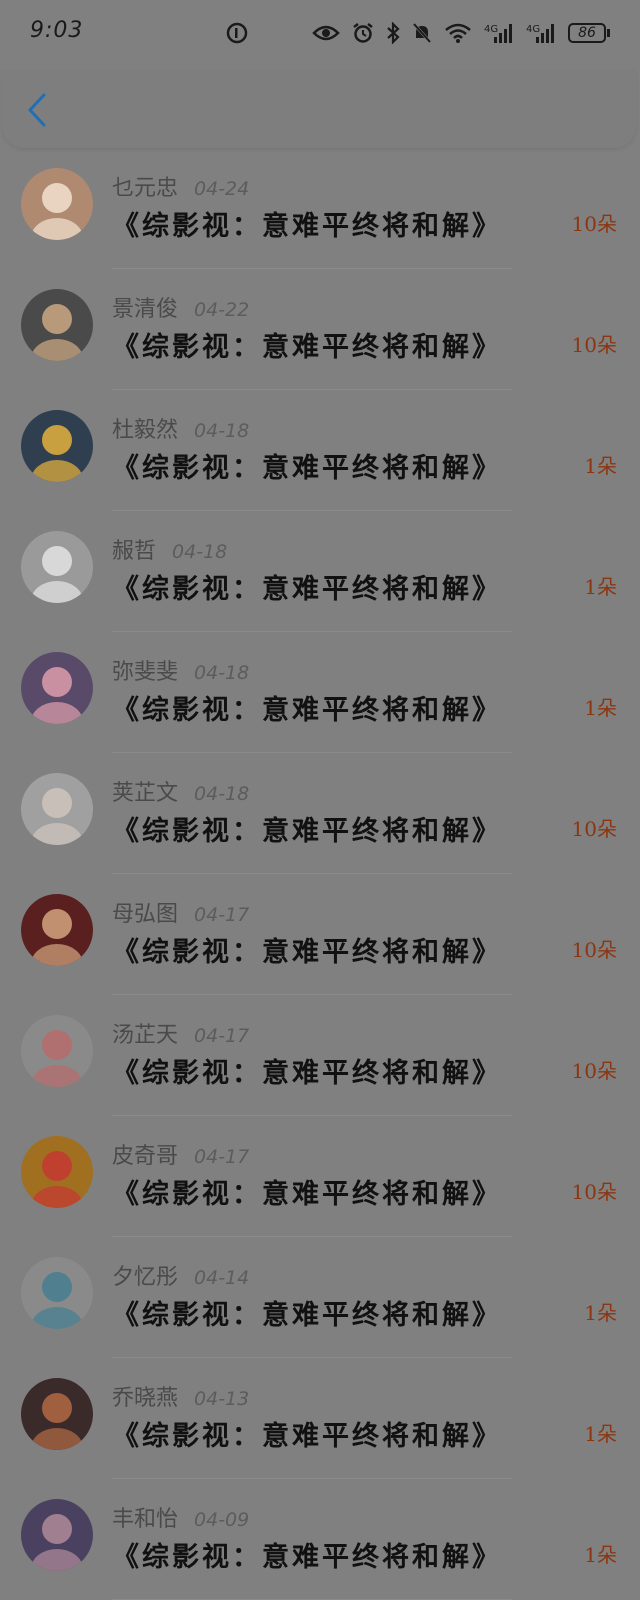  Describe the element at coordinates (145, 188) in the screenshot. I see `user-name: 乜元忠` at that location.